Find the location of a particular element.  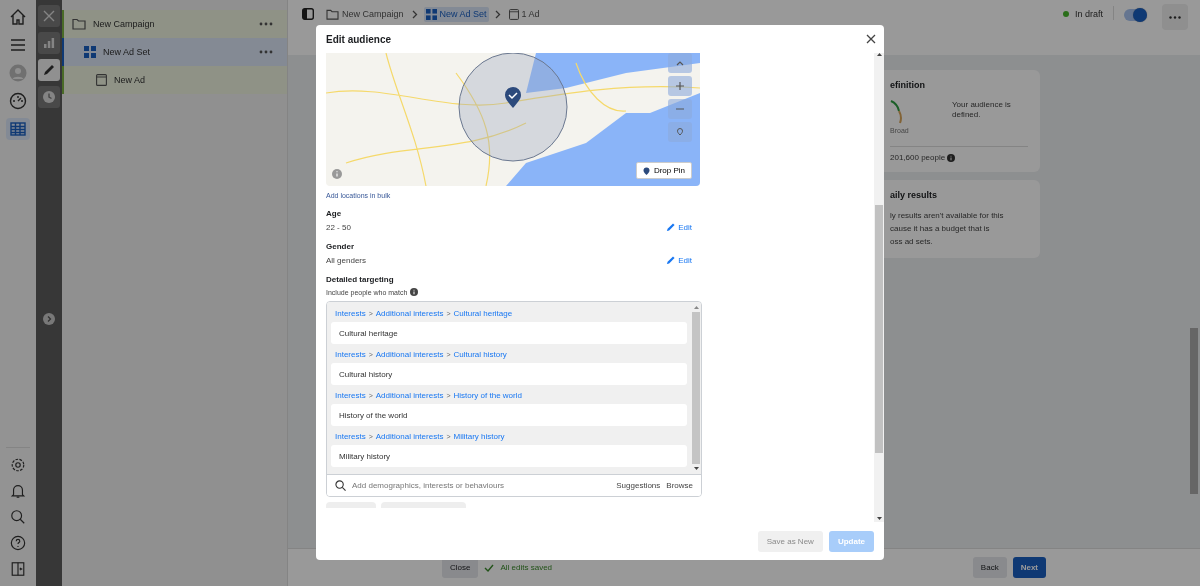

chart-icon is located at coordinates (49, 43).